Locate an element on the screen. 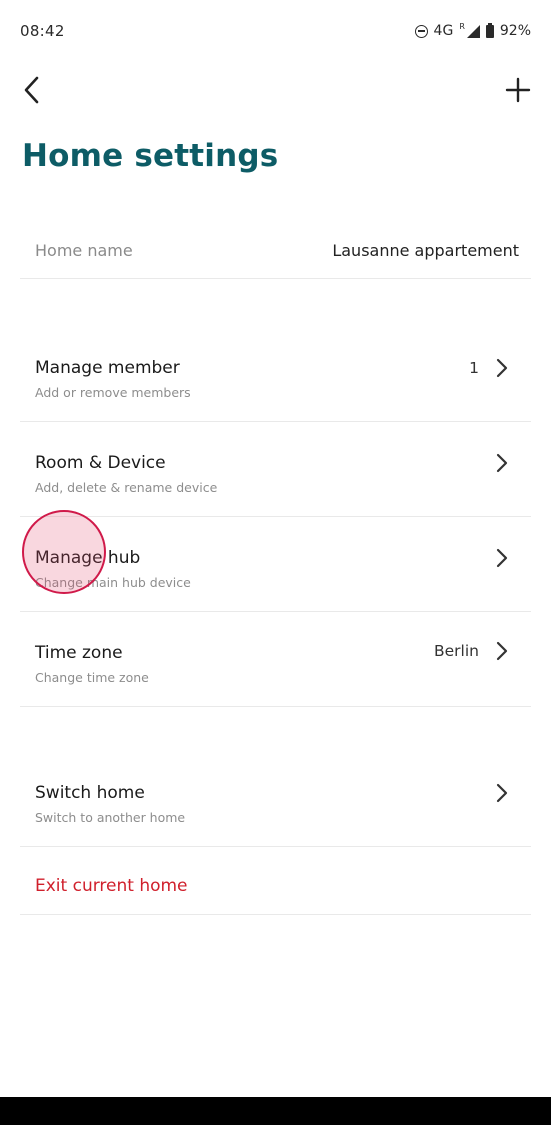  switch-home-subtitle: Switch to another home is located at coordinates (110, 817).